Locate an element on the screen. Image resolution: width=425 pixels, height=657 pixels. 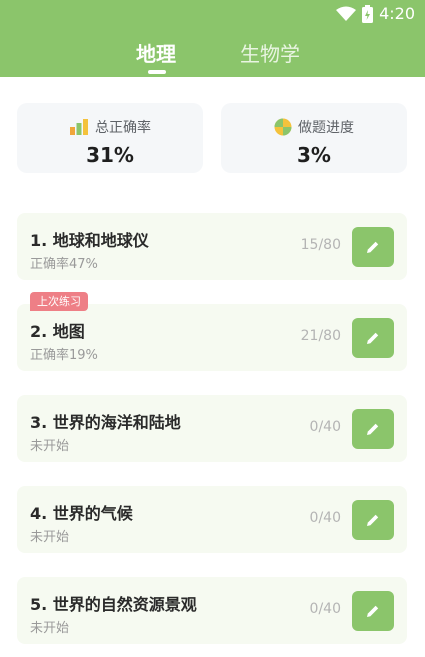
chapter-title: 3. 世界的海洋和陆地 is located at coordinates (105, 422).